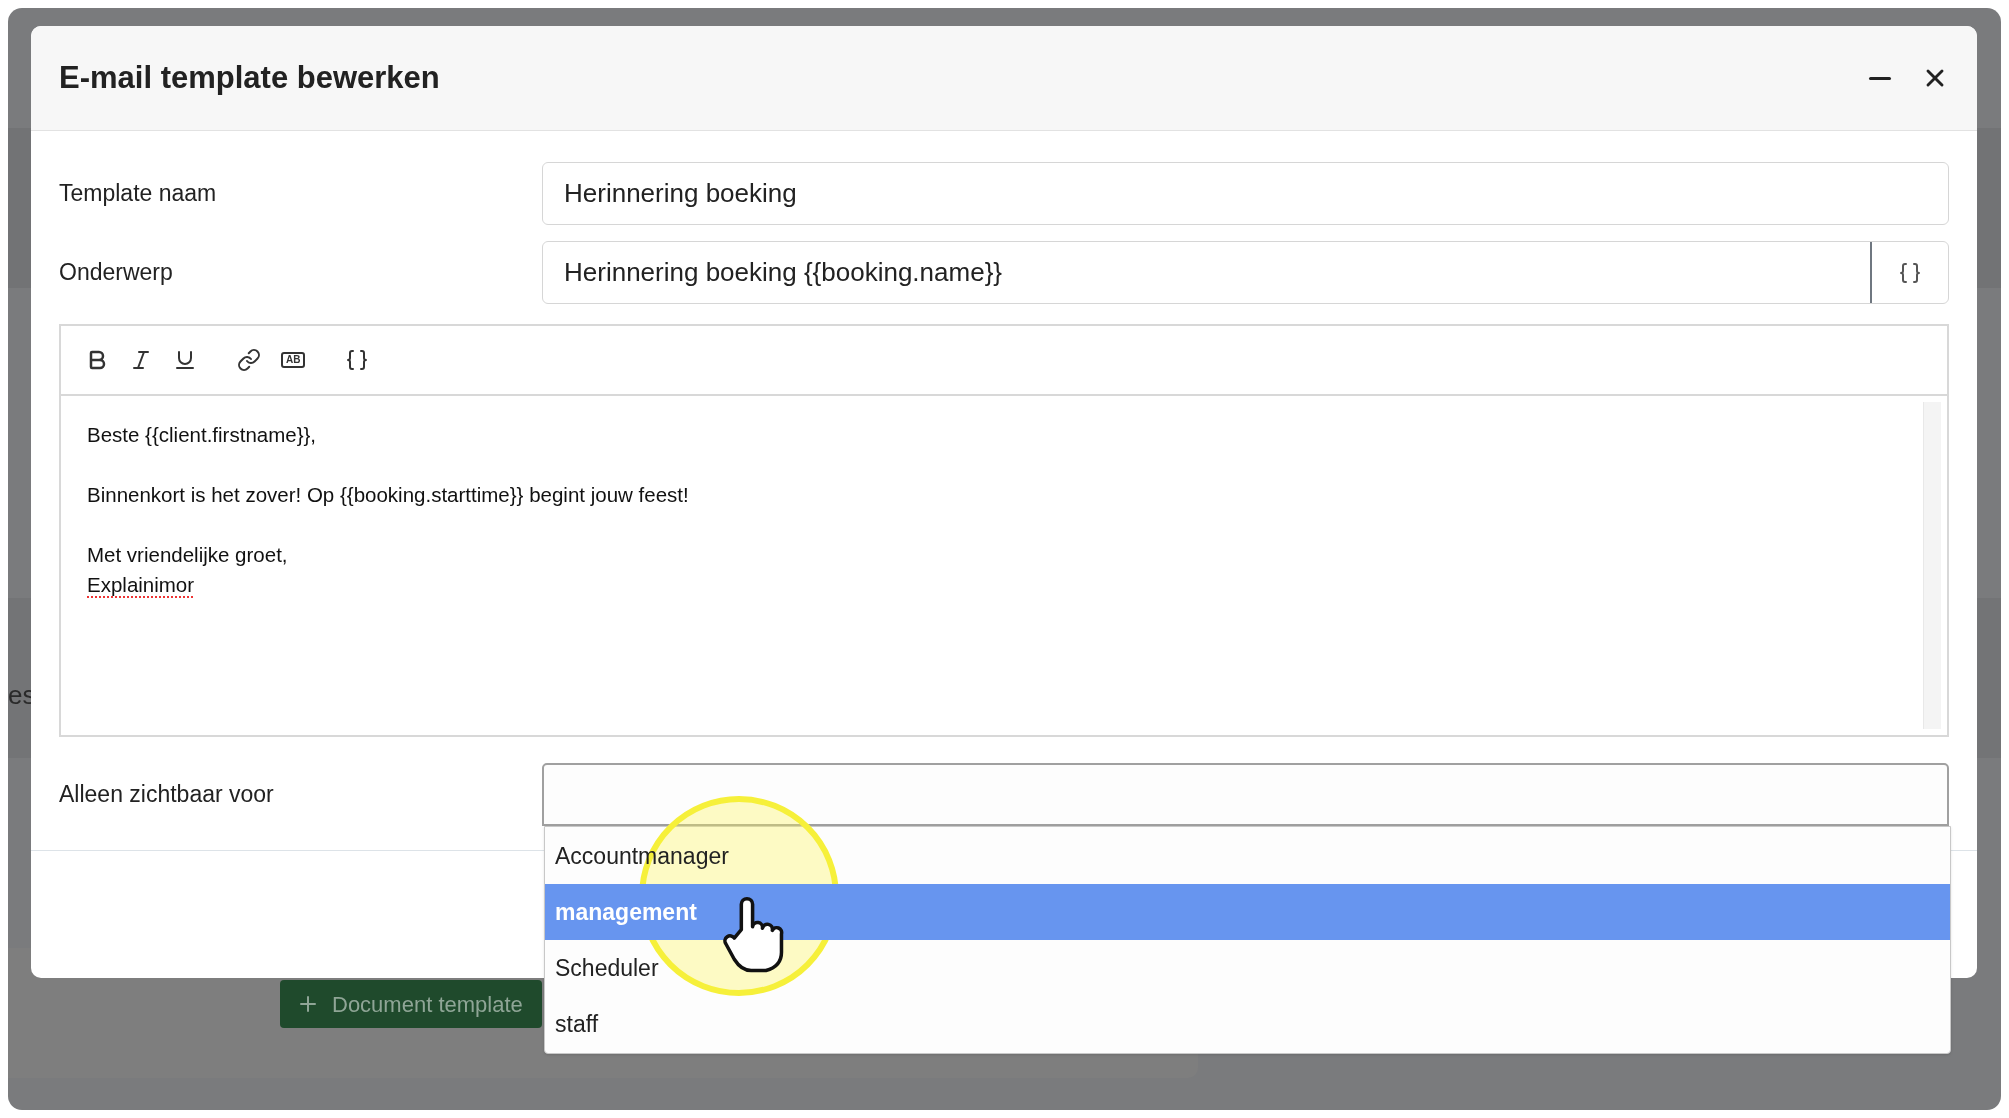  I want to click on underline-icon, so click(185, 360).